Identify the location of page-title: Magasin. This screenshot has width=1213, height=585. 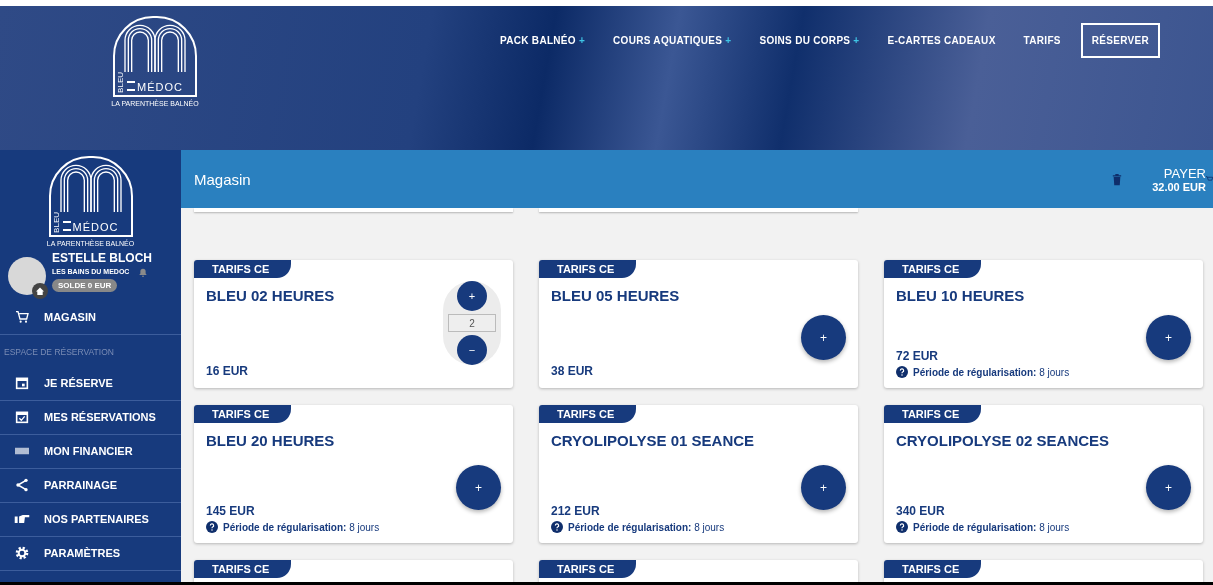
(223, 179).